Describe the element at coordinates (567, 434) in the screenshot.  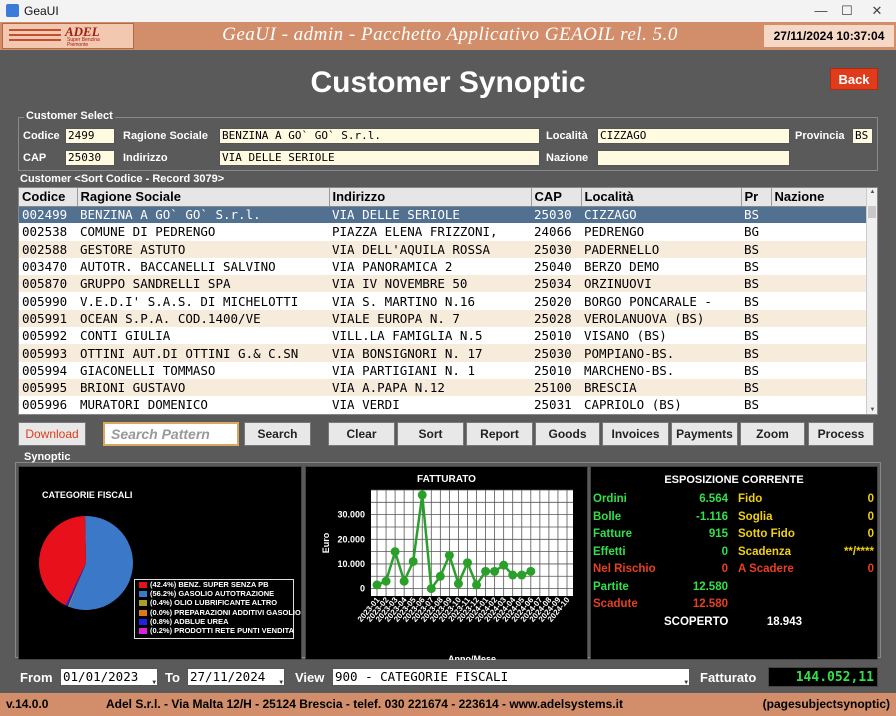
I see `goods-button: Goods` at that location.